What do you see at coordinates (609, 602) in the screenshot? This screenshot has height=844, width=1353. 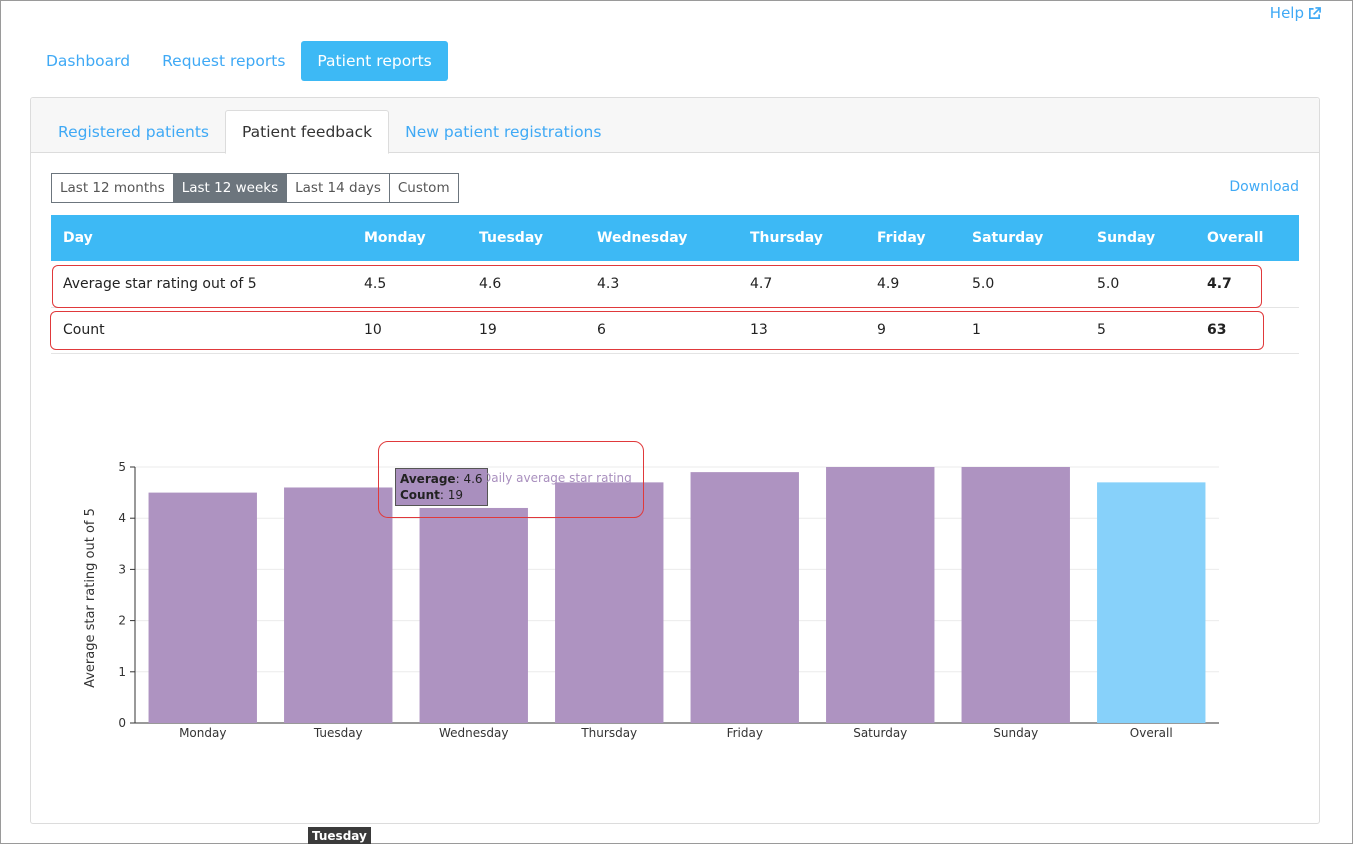 I see `bar-thursday` at bounding box center [609, 602].